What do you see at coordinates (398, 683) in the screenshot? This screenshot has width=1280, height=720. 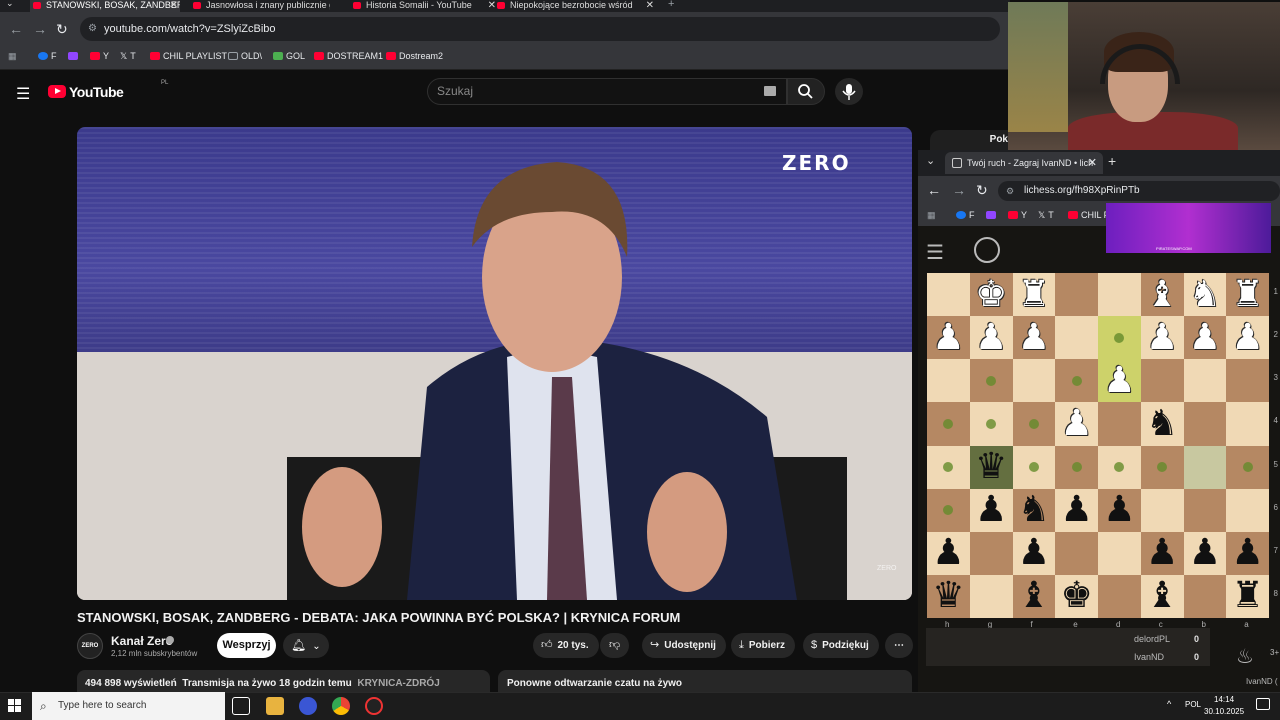 I see `location-tag: KRYNICA-ZDRÓJ` at bounding box center [398, 683].